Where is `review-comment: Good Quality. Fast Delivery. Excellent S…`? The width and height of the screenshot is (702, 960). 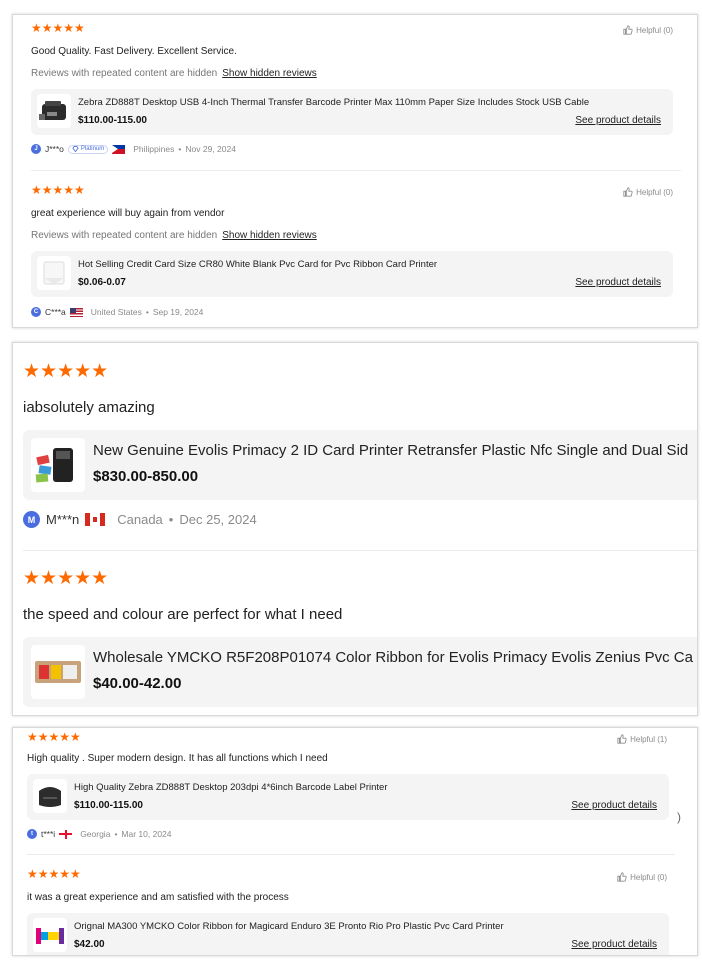 review-comment: Good Quality. Fast Delivery. Excellent S… is located at coordinates (134, 51).